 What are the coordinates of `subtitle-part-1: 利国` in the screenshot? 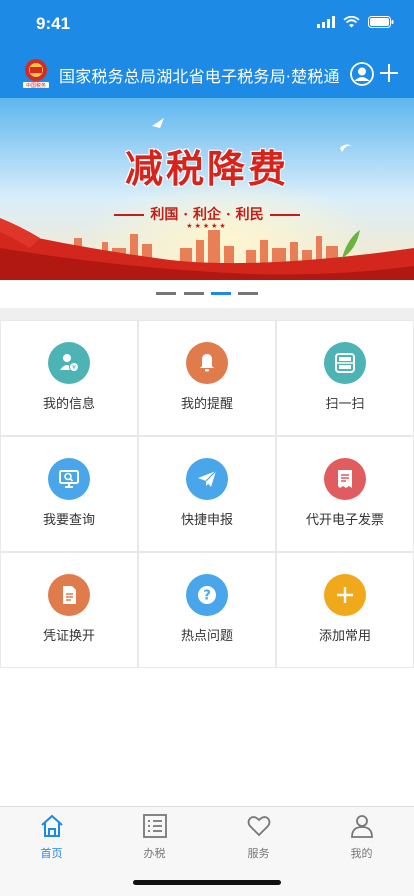 It's located at (164, 215).